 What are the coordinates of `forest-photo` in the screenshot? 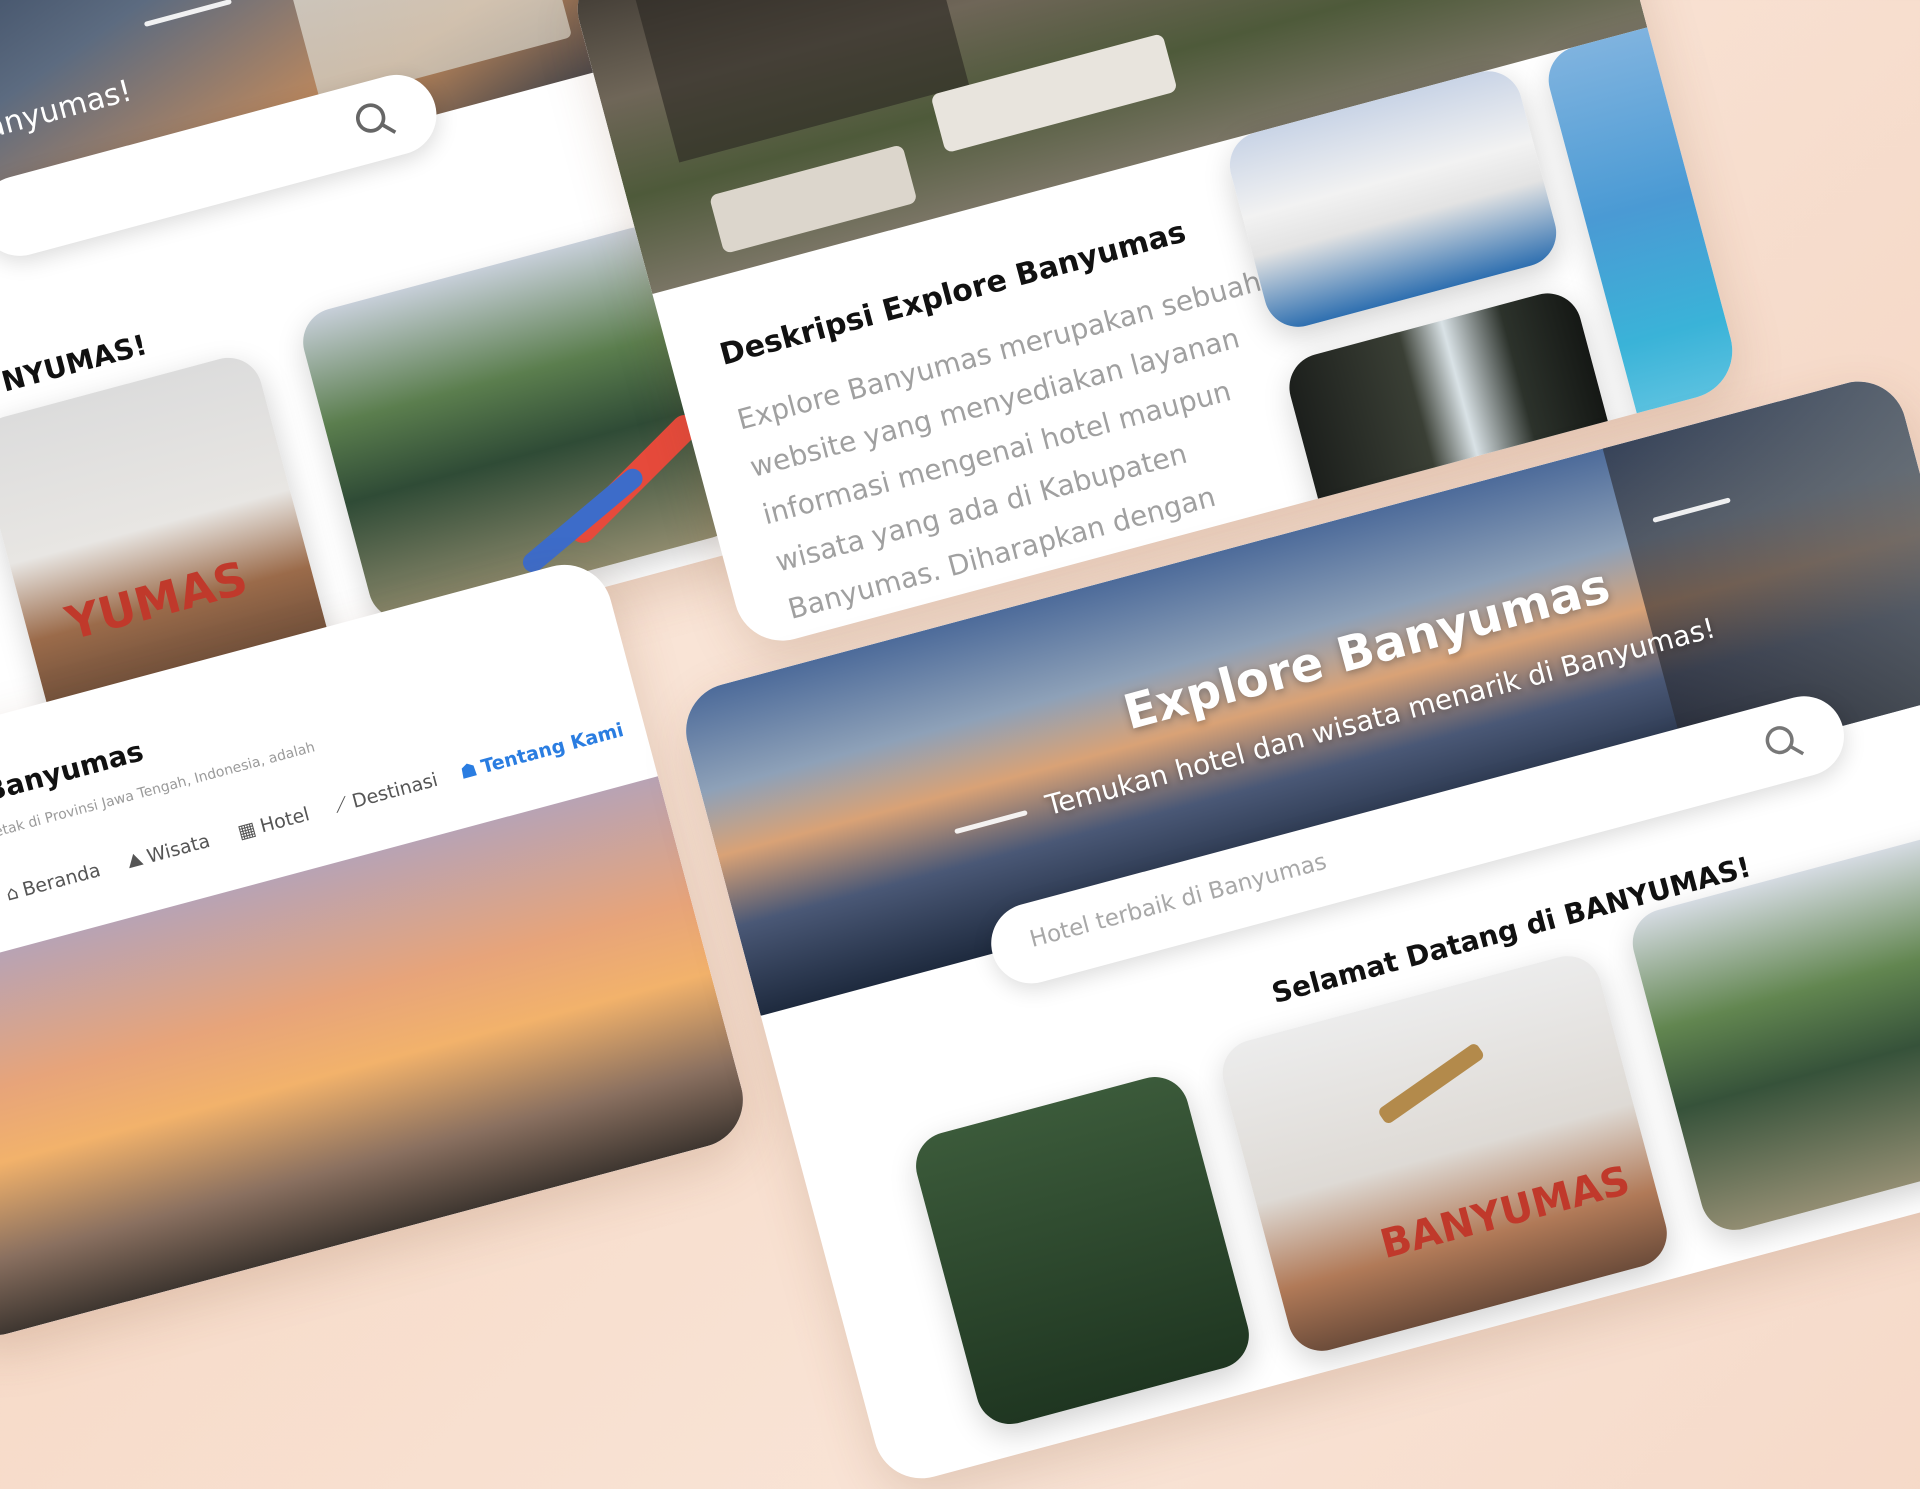 It's located at (1082, 1250).